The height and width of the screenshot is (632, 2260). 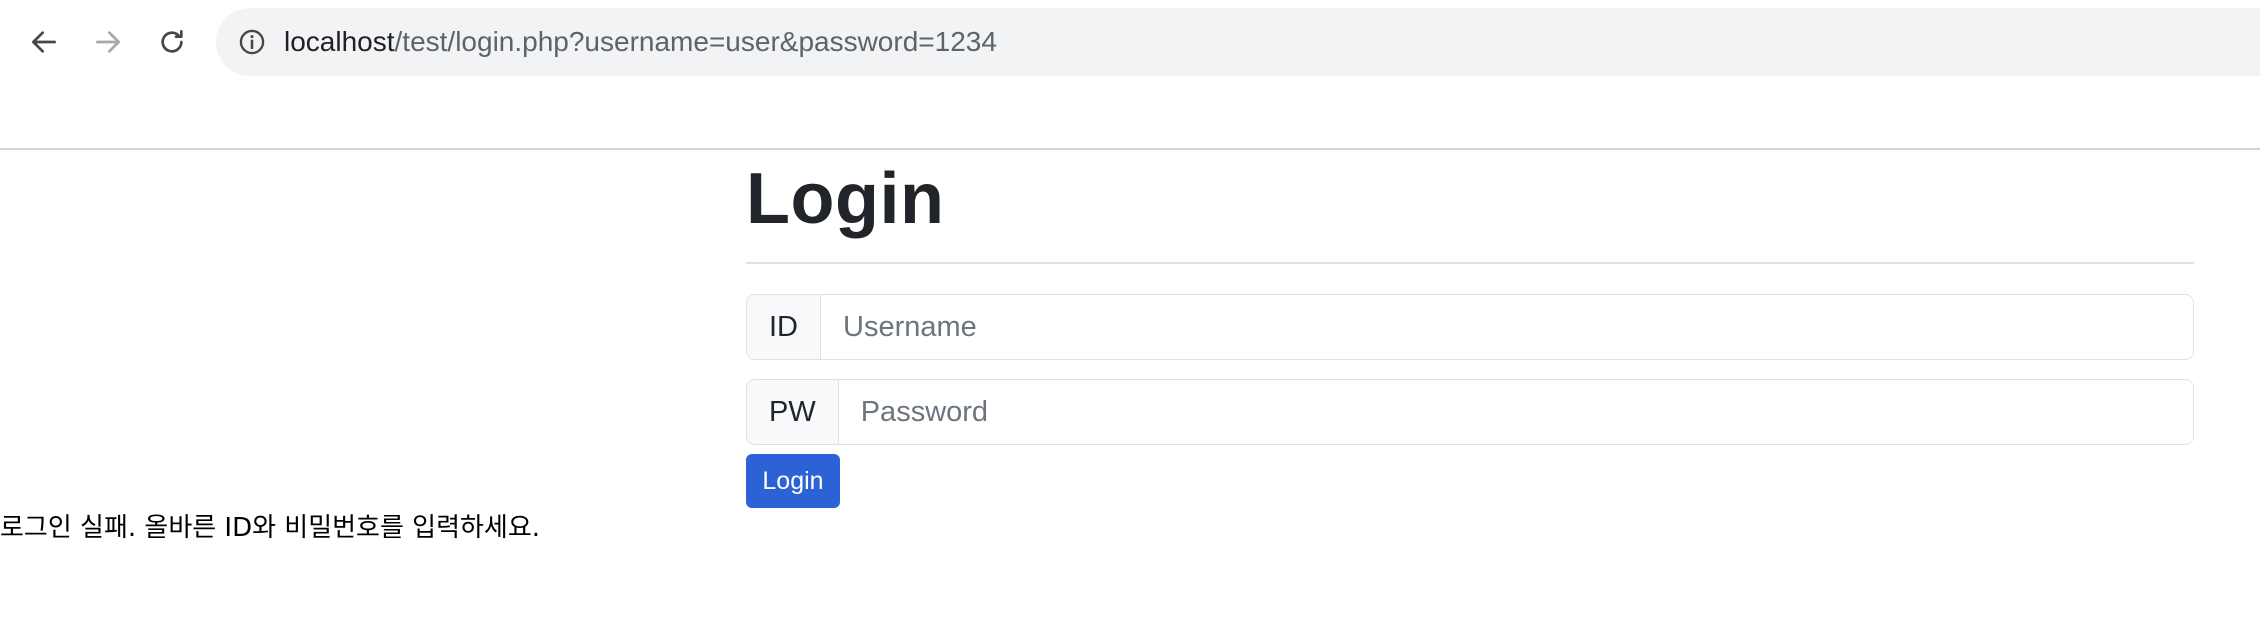 What do you see at coordinates (270, 528) in the screenshot?
I see `login-error-message: 로그인 실패. 올바른 ID와 비밀번호를 입력하세요.` at bounding box center [270, 528].